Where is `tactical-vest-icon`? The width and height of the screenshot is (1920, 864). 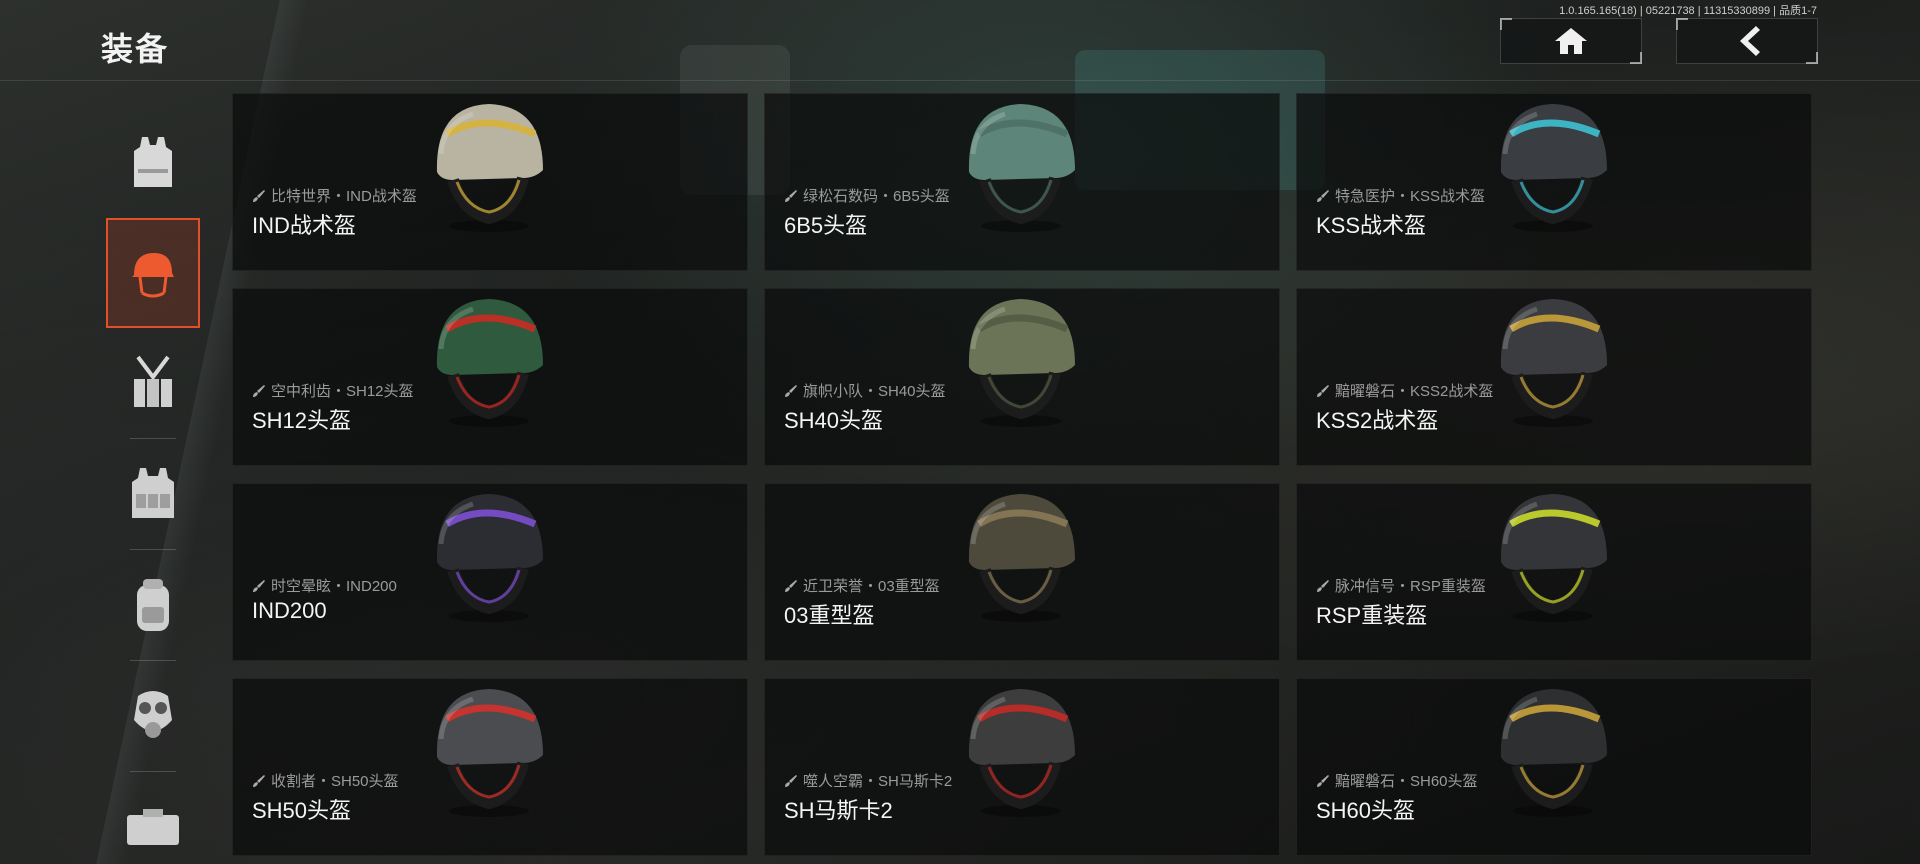 tactical-vest-icon is located at coordinates (153, 493).